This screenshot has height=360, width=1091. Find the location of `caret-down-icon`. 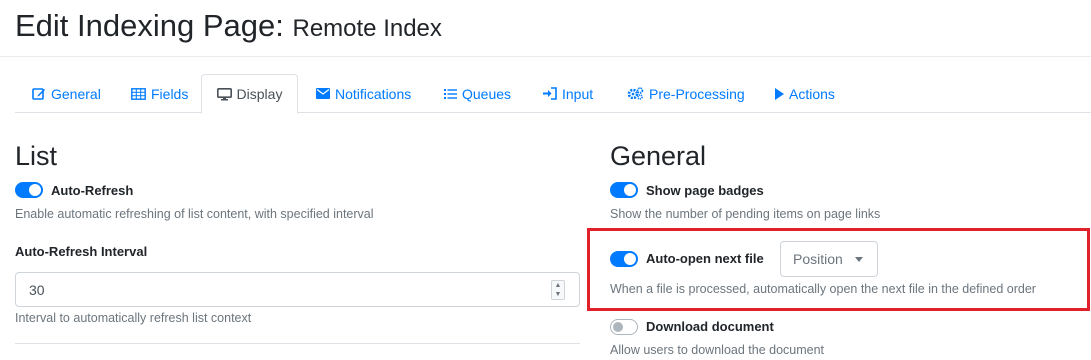

caret-down-icon is located at coordinates (859, 259).